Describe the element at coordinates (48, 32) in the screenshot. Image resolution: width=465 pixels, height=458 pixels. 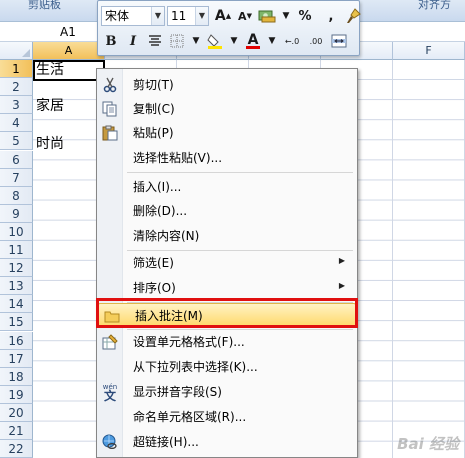
I see `name-box: A1` at that location.